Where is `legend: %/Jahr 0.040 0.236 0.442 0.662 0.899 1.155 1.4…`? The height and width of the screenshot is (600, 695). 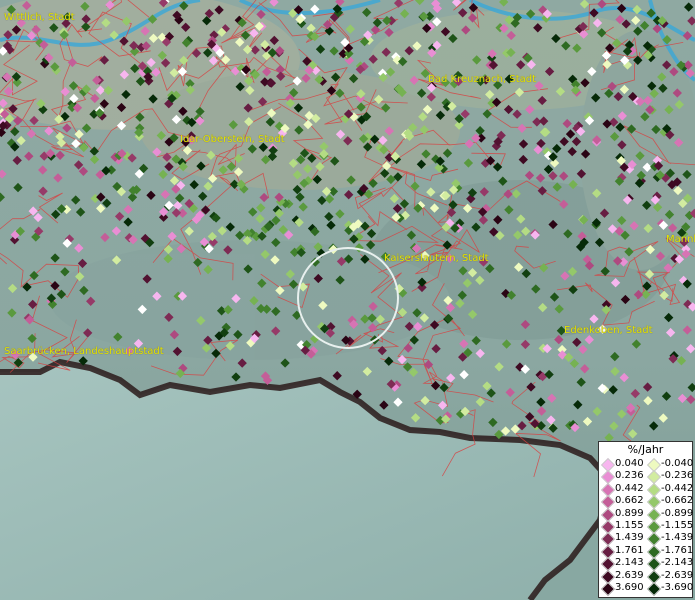 legend: %/Jahr 0.040 0.236 0.442 0.662 0.899 1.155 1.4… is located at coordinates (645, 519).